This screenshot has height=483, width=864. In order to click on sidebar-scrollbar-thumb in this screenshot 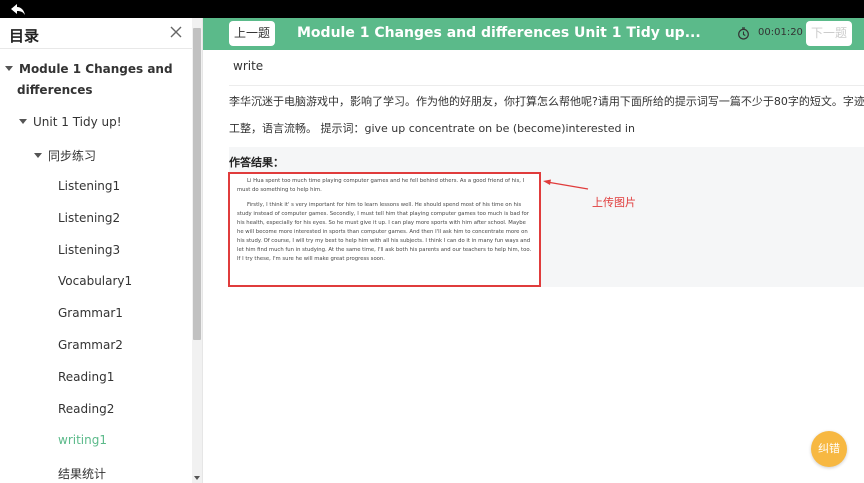, I will do `click(197, 184)`.